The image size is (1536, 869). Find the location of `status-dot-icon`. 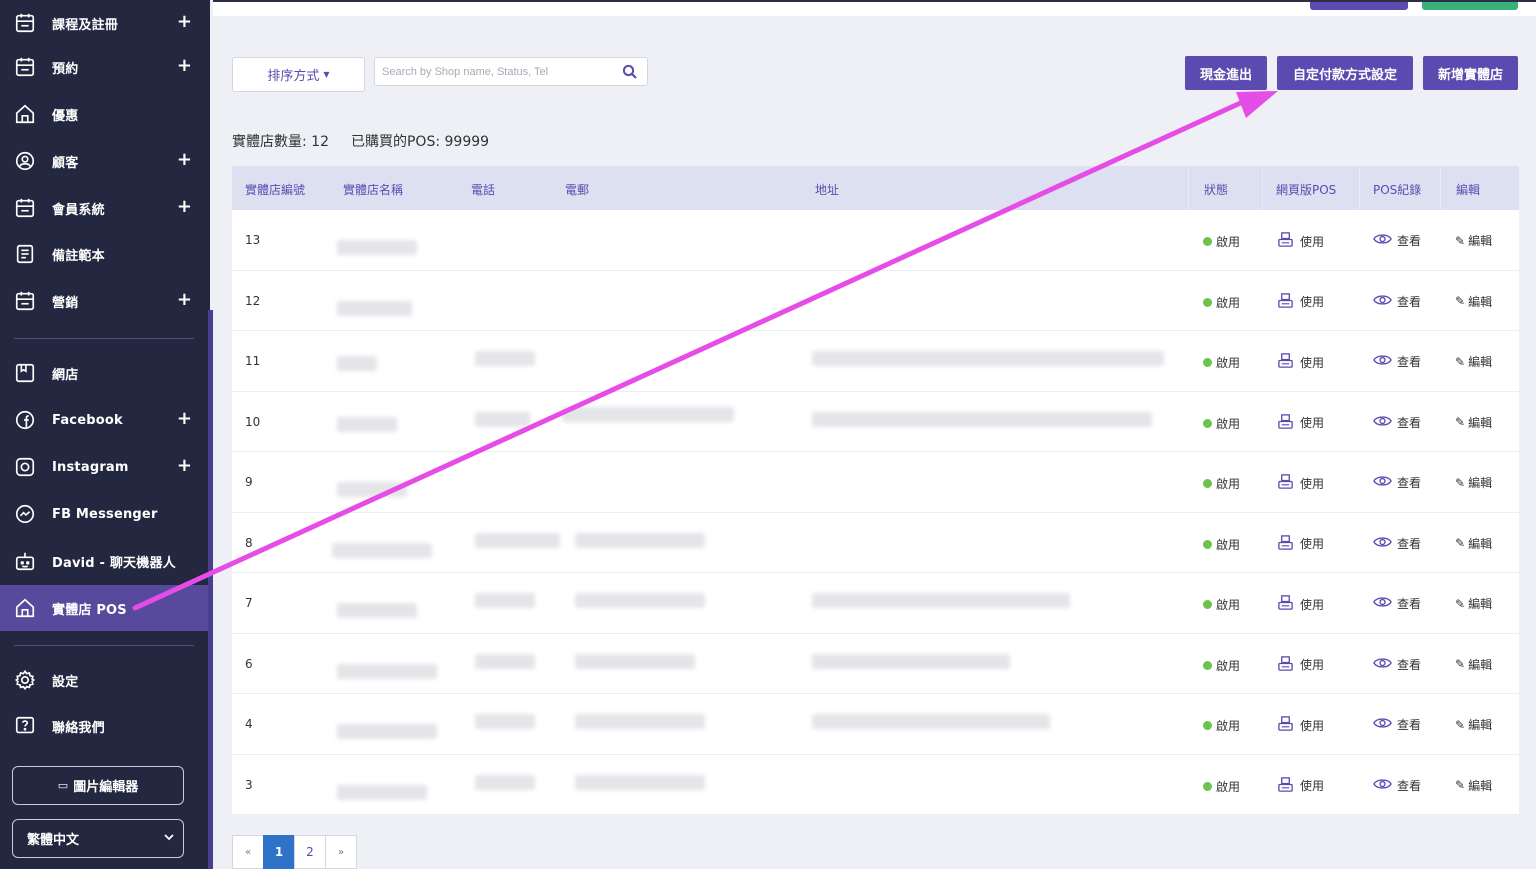

status-dot-icon is located at coordinates (1207, 302).